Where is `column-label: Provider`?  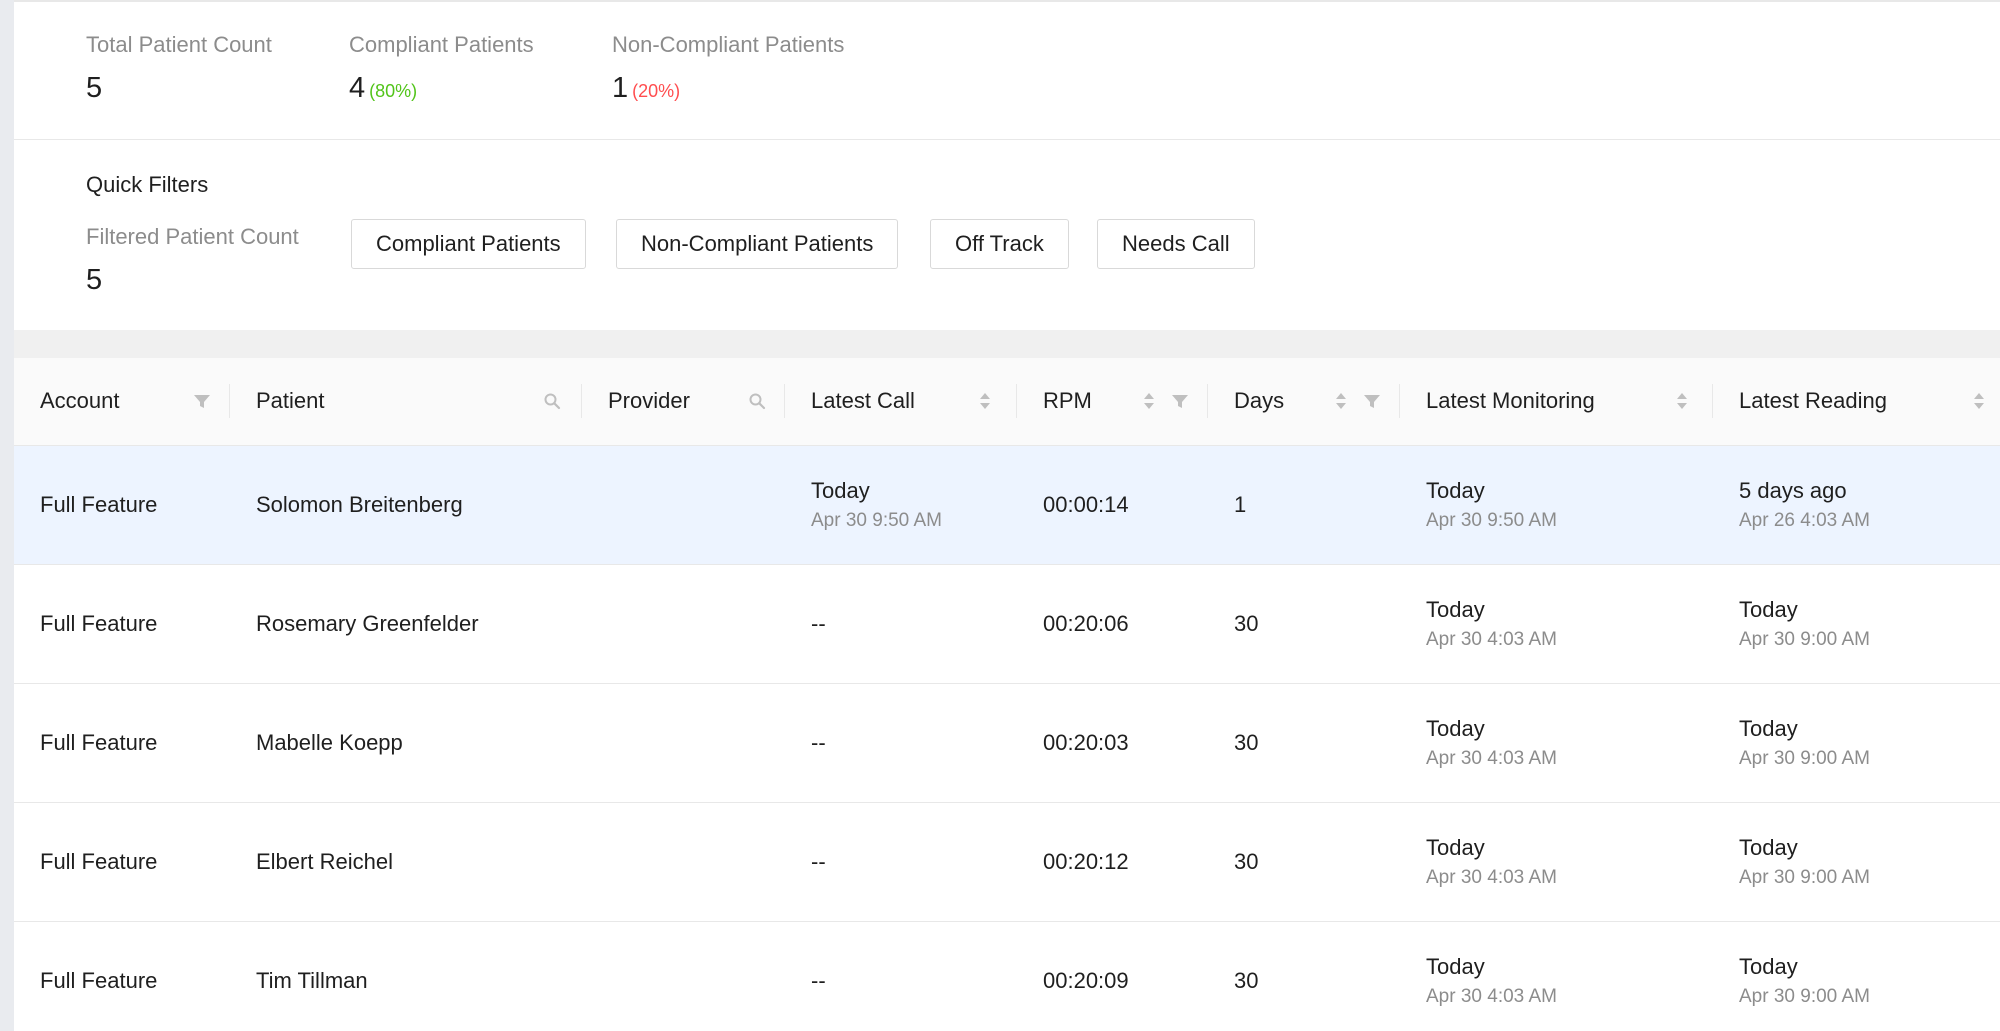 column-label: Provider is located at coordinates (649, 400).